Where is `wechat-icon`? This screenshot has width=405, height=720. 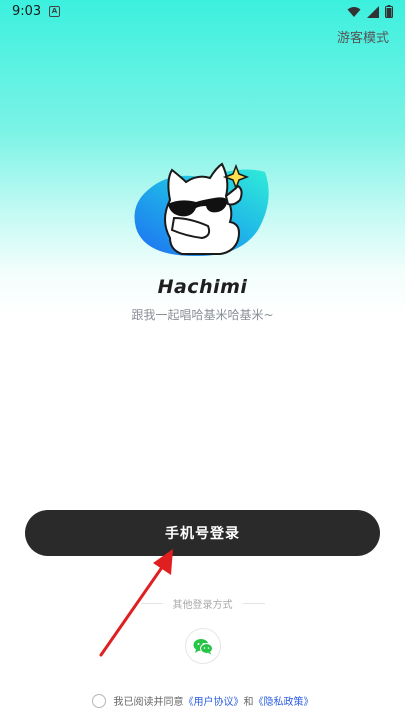
wechat-icon is located at coordinates (203, 646).